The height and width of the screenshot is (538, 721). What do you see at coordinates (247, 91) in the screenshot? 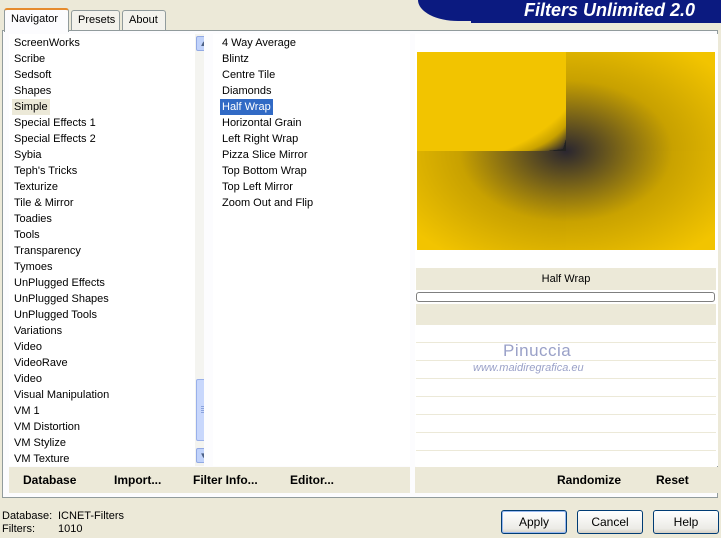
I see `filter-item: Diamonds` at bounding box center [247, 91].